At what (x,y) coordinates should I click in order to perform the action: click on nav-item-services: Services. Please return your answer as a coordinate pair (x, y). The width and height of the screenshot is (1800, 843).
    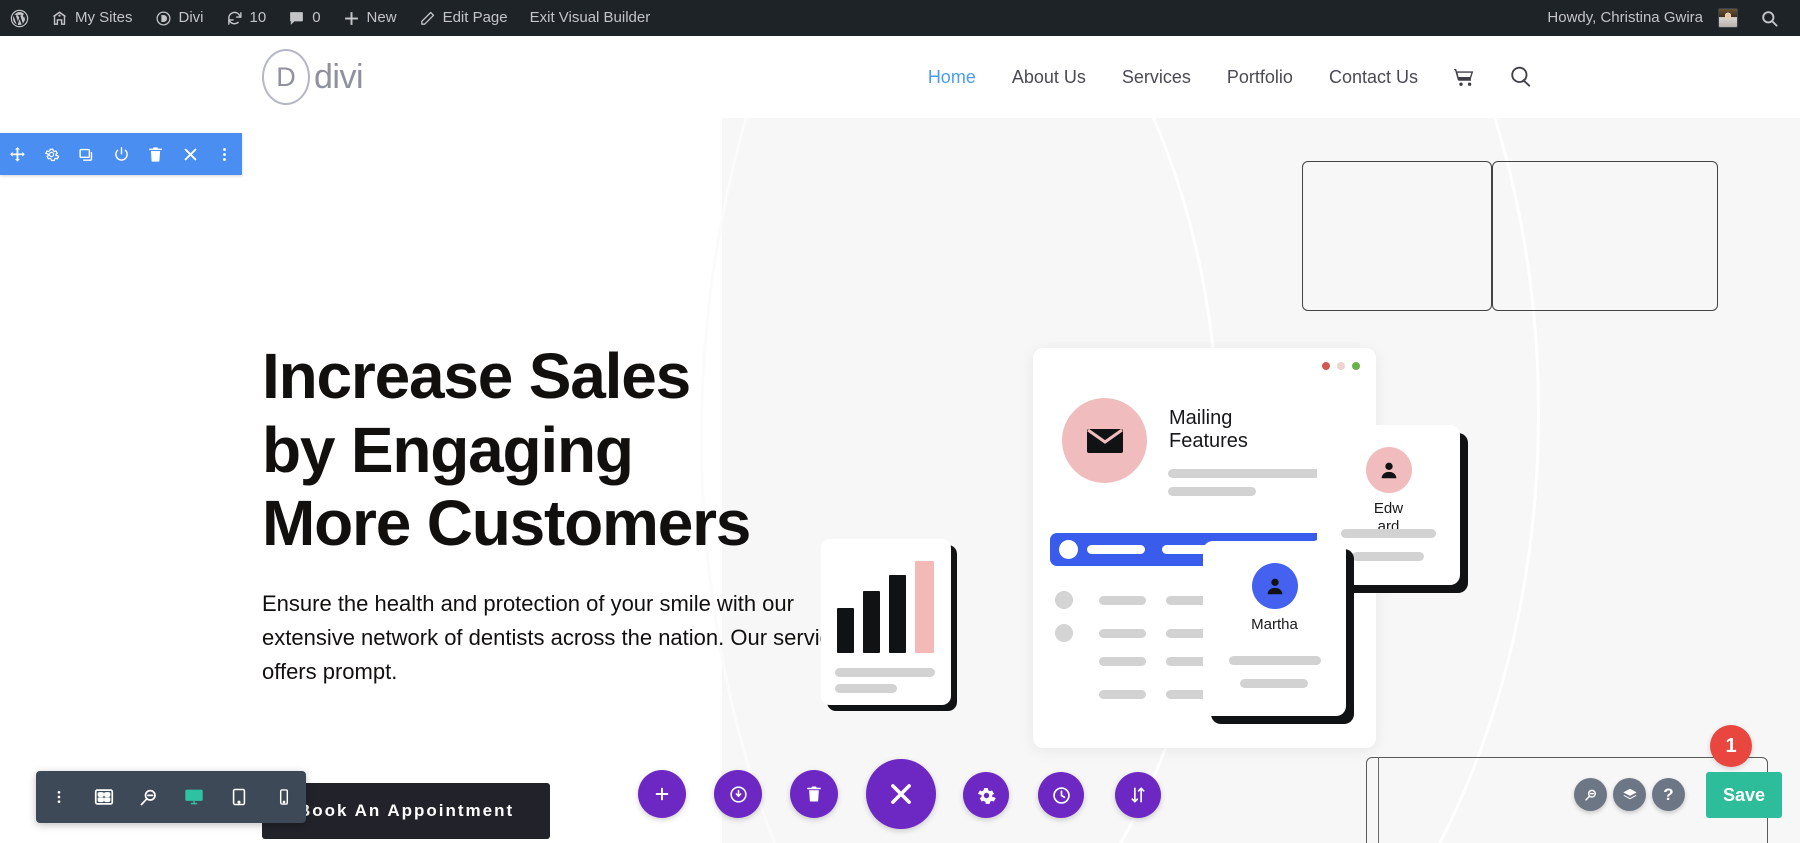
    Looking at the image, I should click on (1156, 77).